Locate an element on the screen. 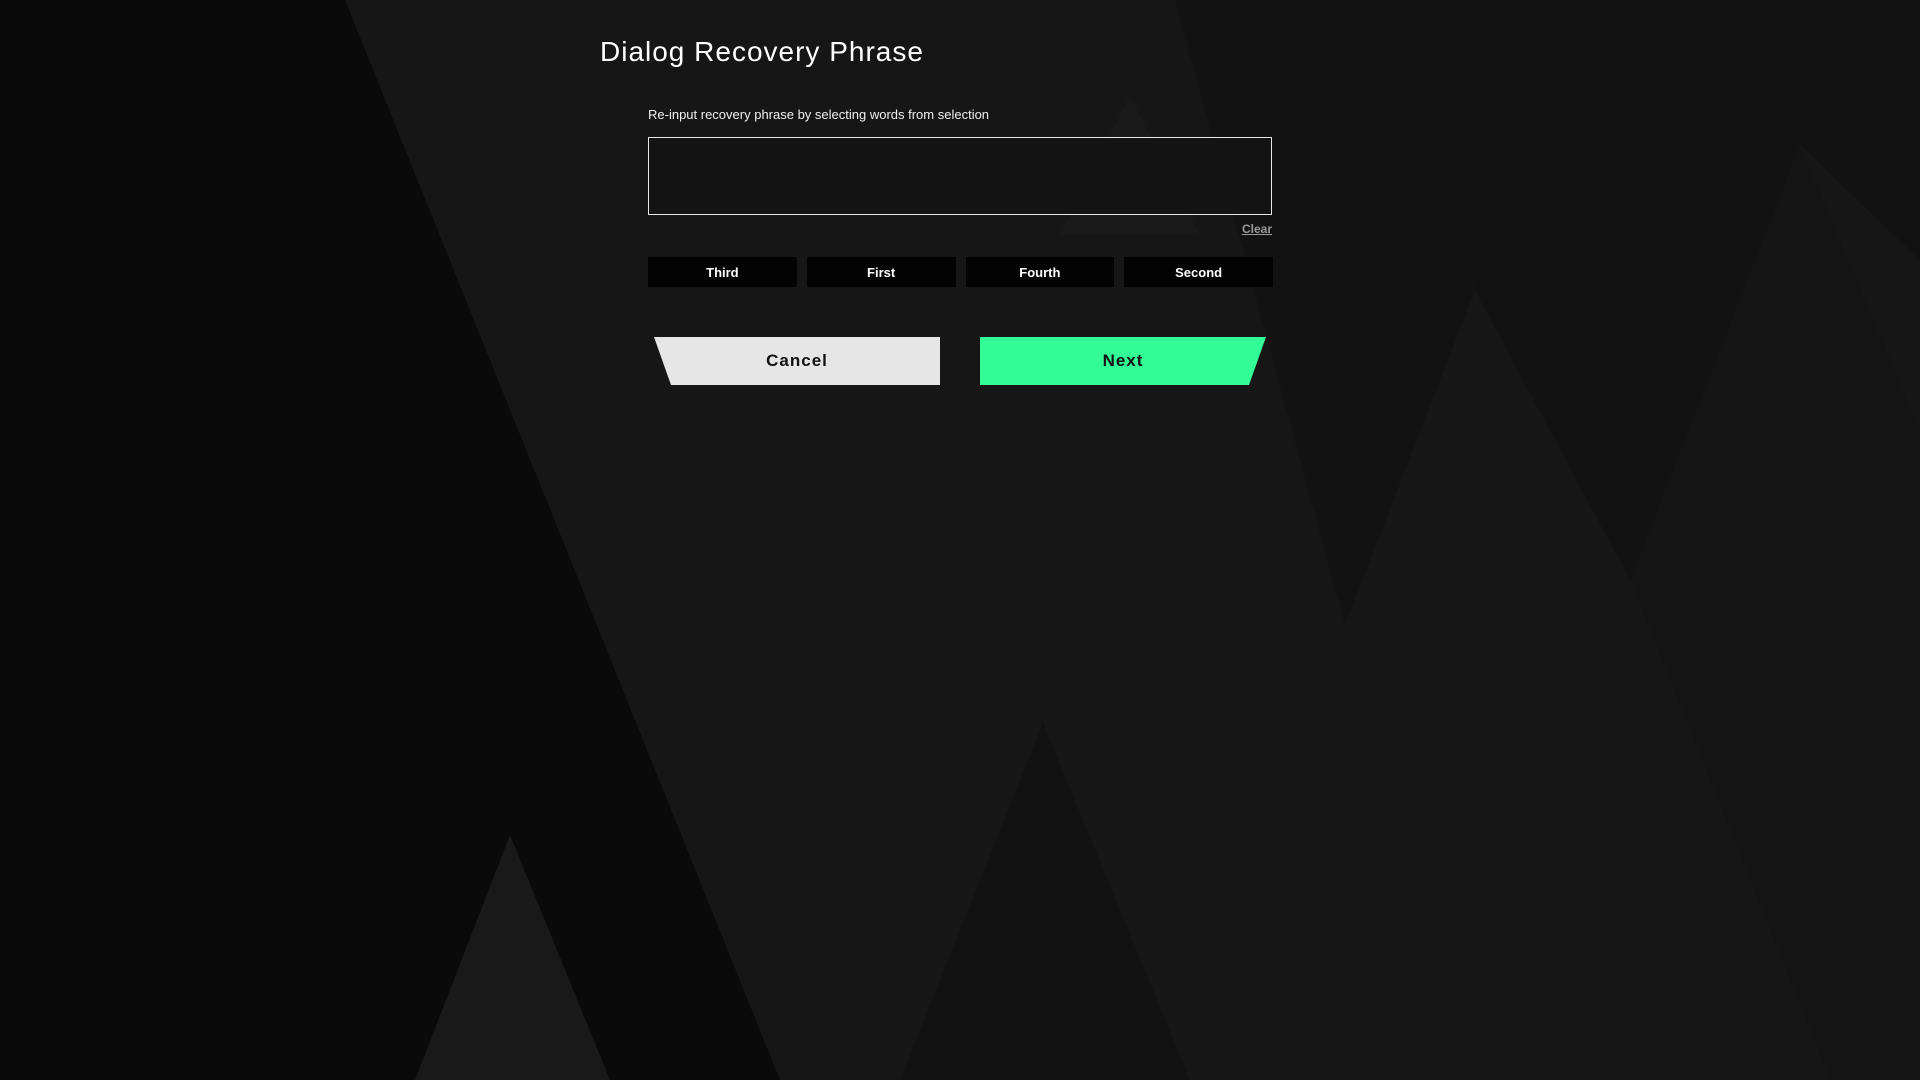 This screenshot has height=1080, width=1920. next-button: Next is located at coordinates (1123, 361).